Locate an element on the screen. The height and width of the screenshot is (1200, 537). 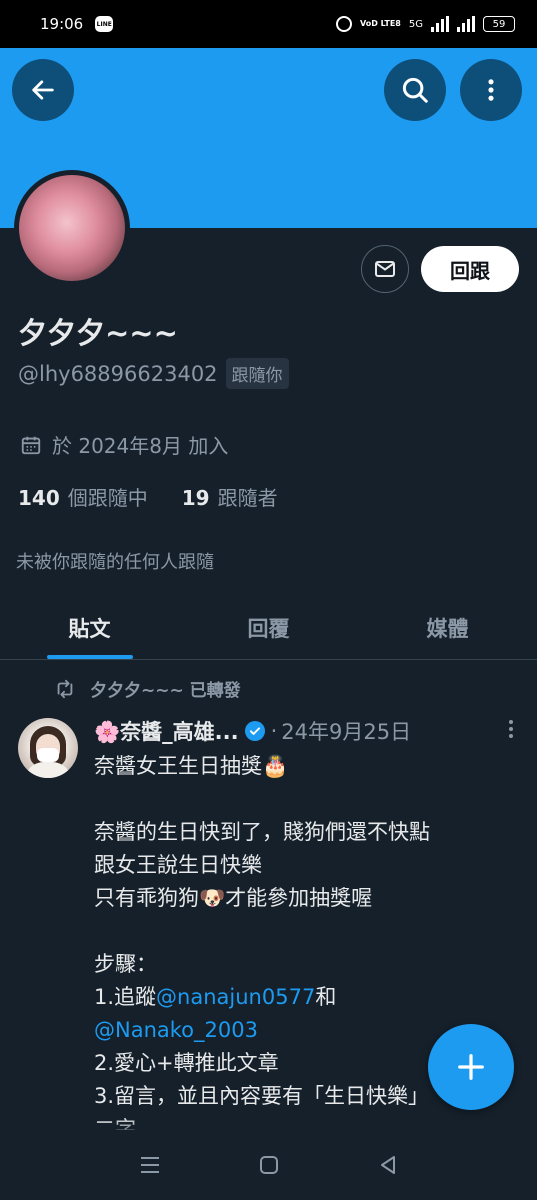
status-time: 19:06 is located at coordinates (62, 24).